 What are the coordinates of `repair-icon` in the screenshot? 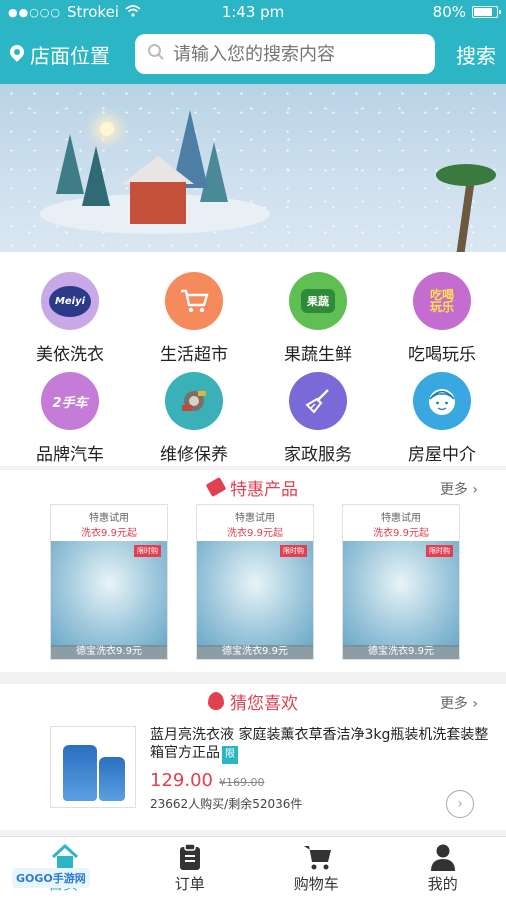 It's located at (194, 401).